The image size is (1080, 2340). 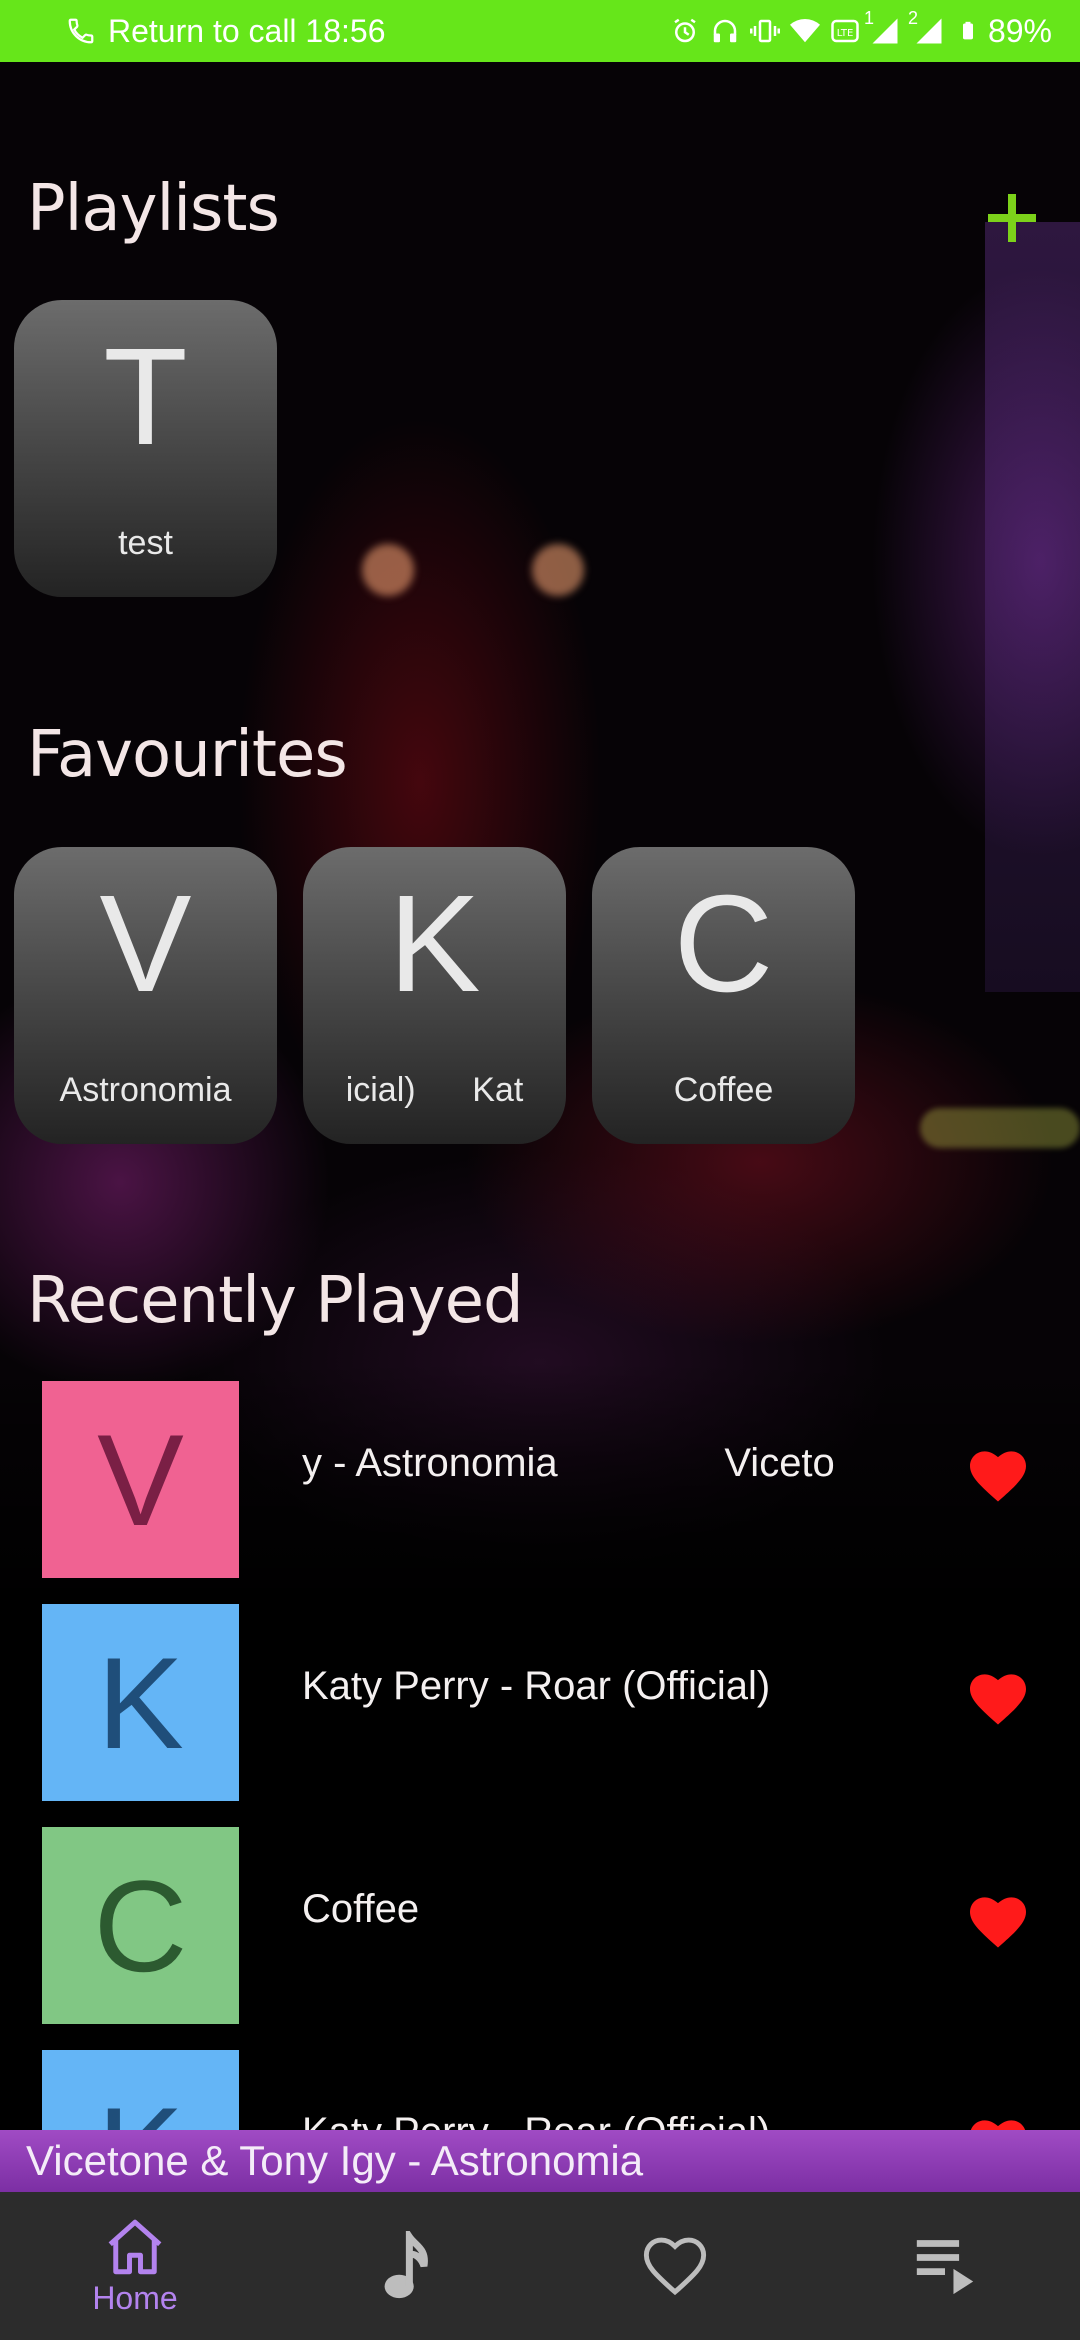 I want to click on music-note-icon, so click(x=406, y=2265).